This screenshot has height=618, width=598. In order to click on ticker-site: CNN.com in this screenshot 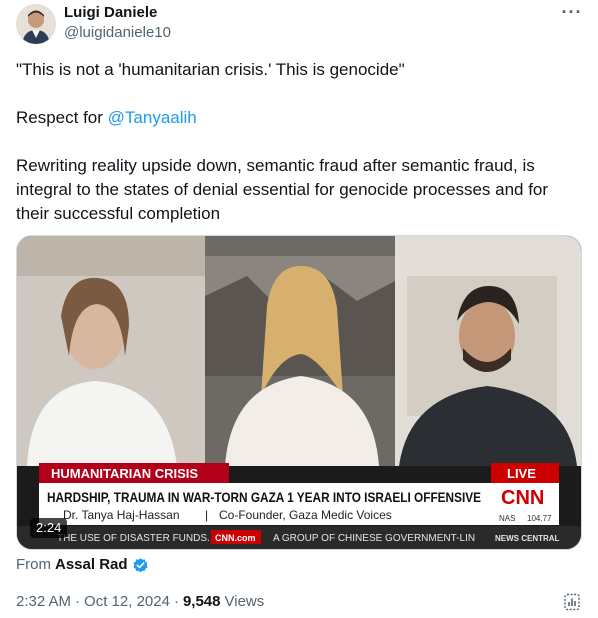, I will do `click(235, 538)`.